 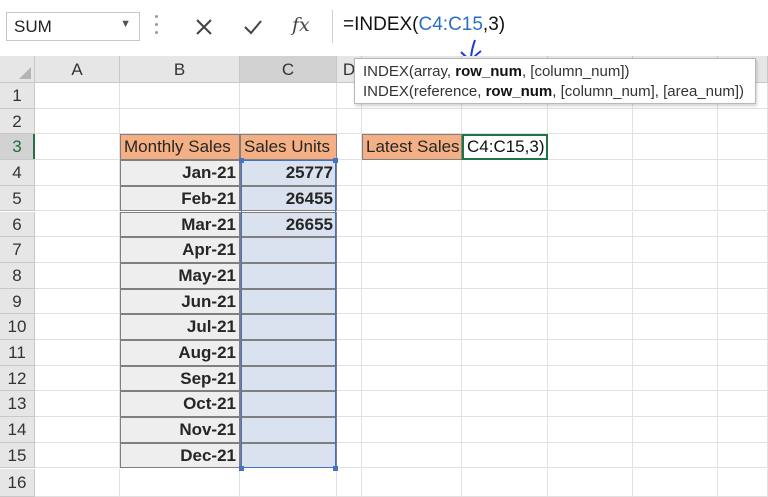 What do you see at coordinates (17, 430) in the screenshot?
I see `row-header: 14` at bounding box center [17, 430].